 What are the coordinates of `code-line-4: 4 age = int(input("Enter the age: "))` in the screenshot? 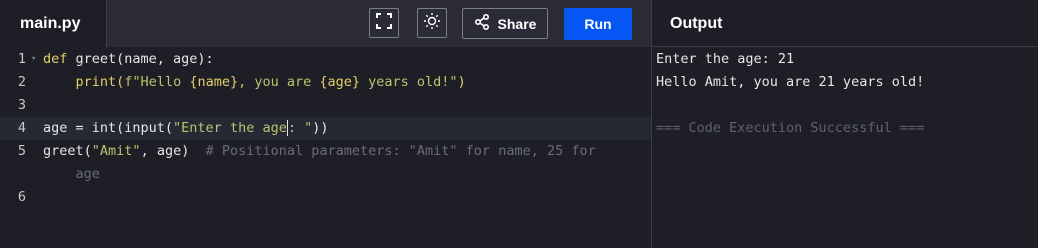 It's located at (325, 128).